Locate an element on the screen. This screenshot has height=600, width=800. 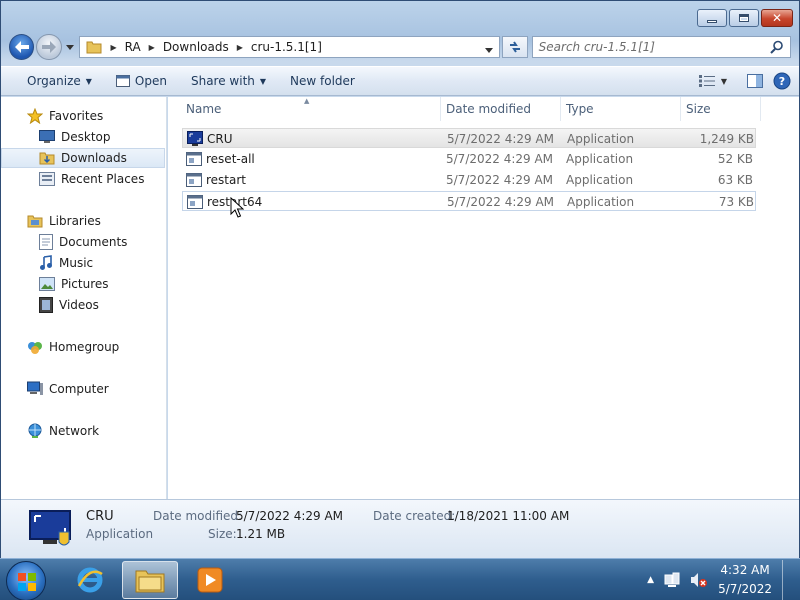
open-button: Open is located at coordinates (141, 81).